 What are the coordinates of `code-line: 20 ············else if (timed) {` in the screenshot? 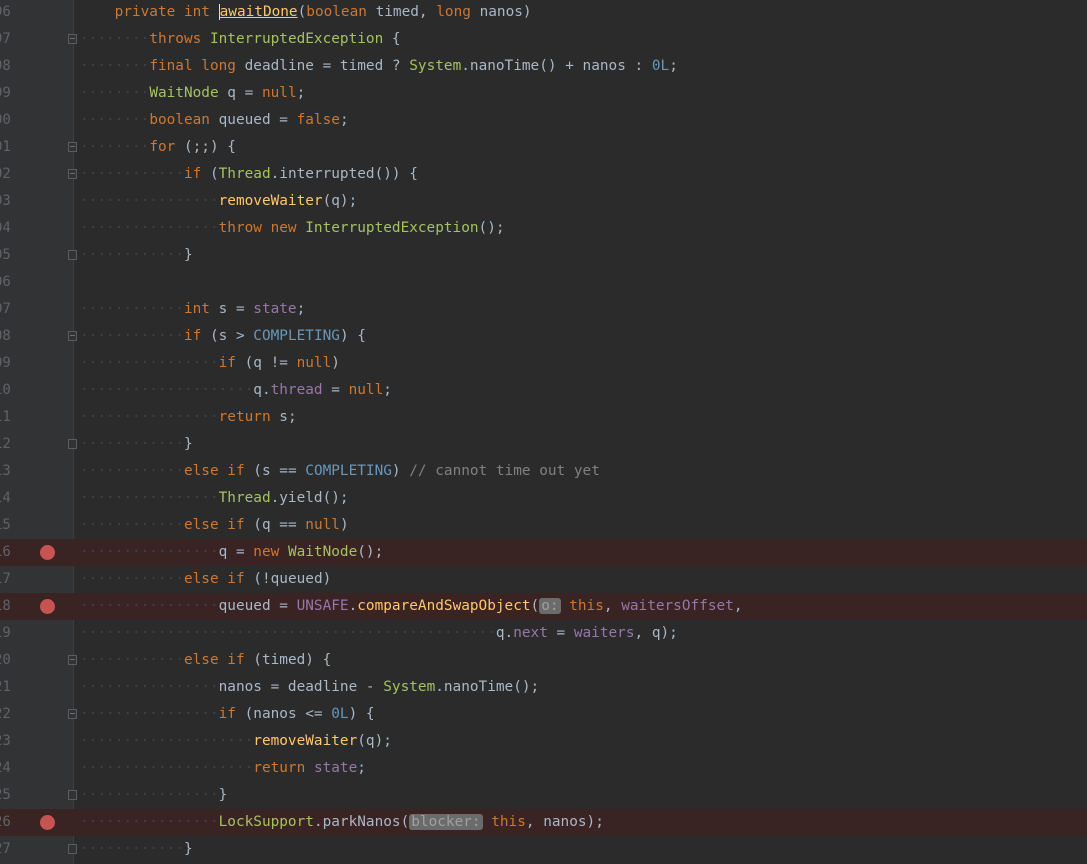 It's located at (543, 660).